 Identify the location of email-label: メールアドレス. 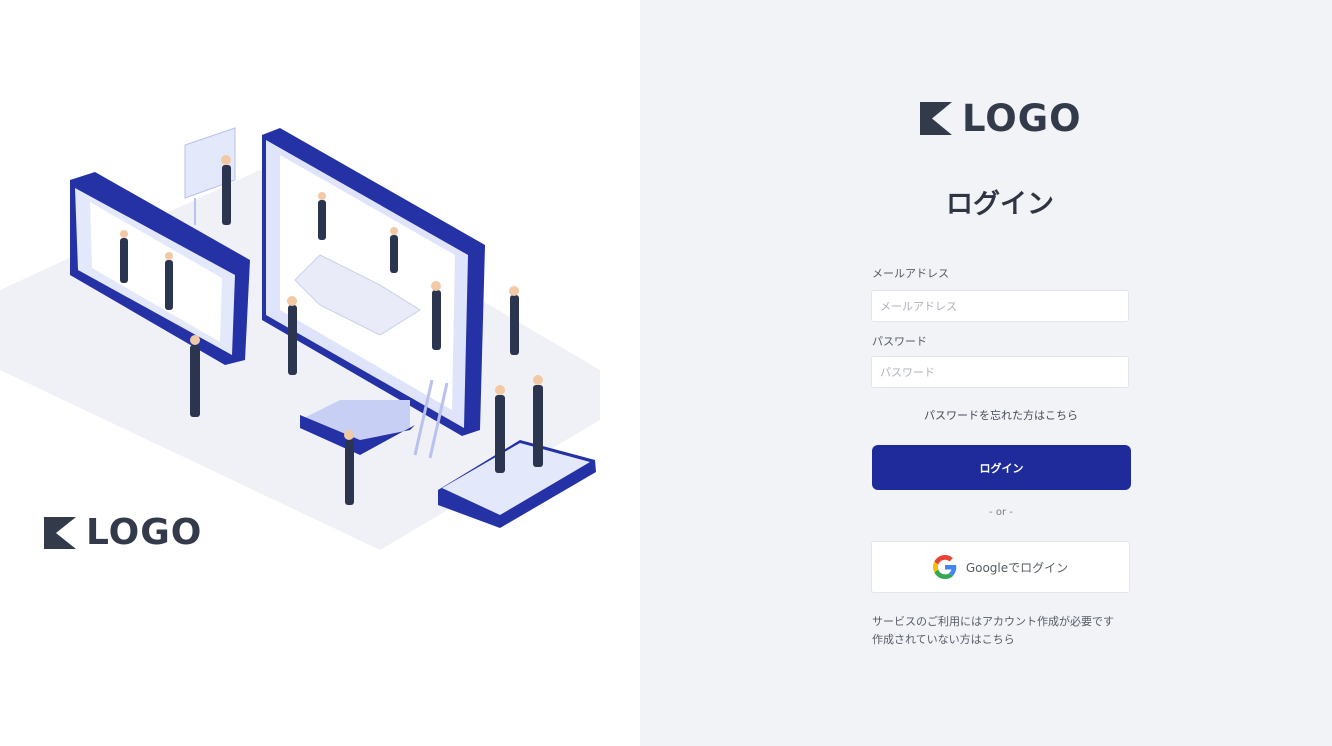
(910, 273).